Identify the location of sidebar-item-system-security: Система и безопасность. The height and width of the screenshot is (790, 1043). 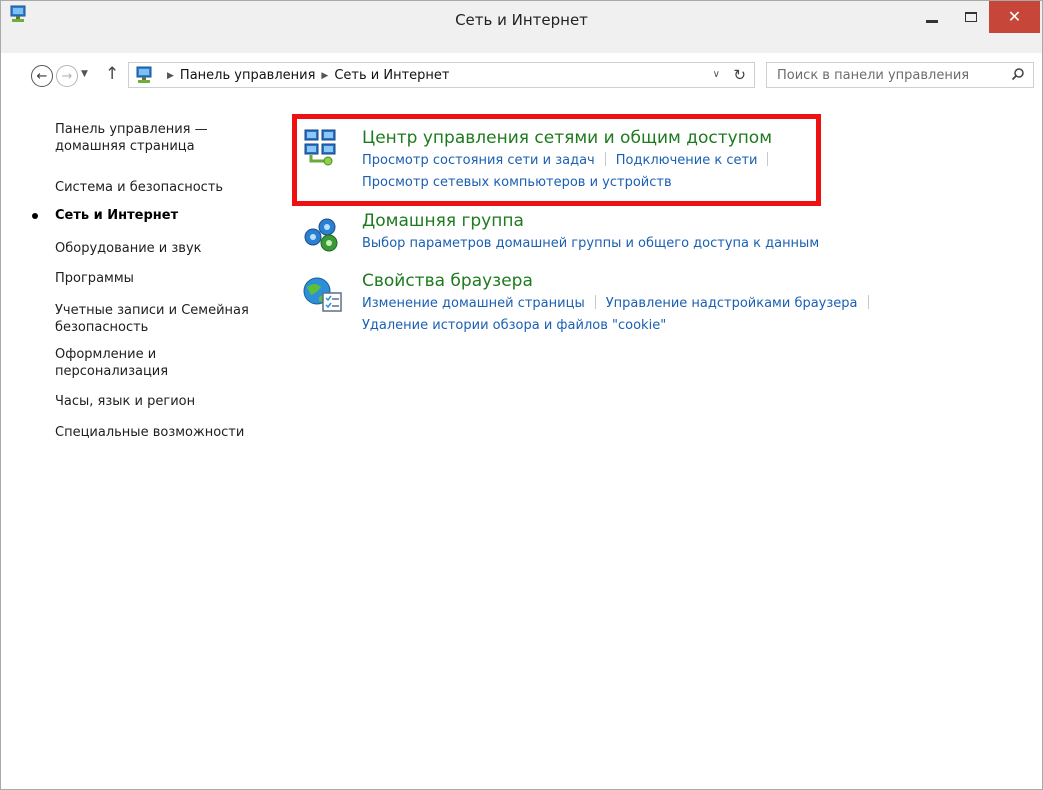
(167, 187).